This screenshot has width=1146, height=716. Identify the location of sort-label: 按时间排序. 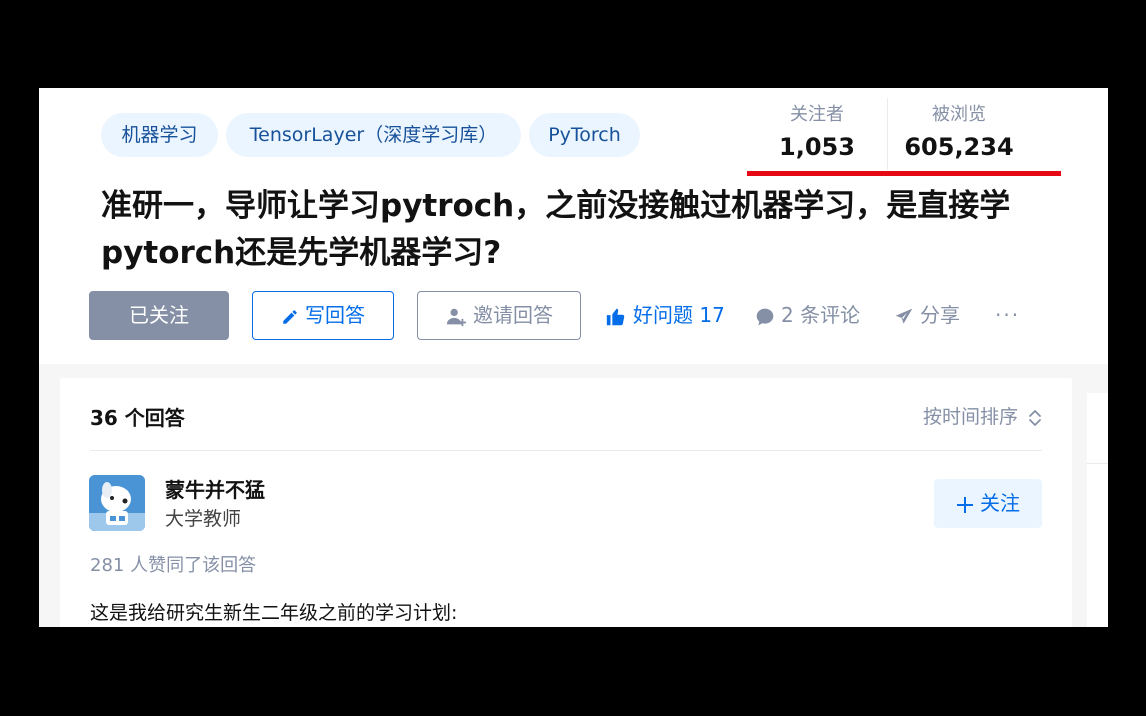
(970, 417).